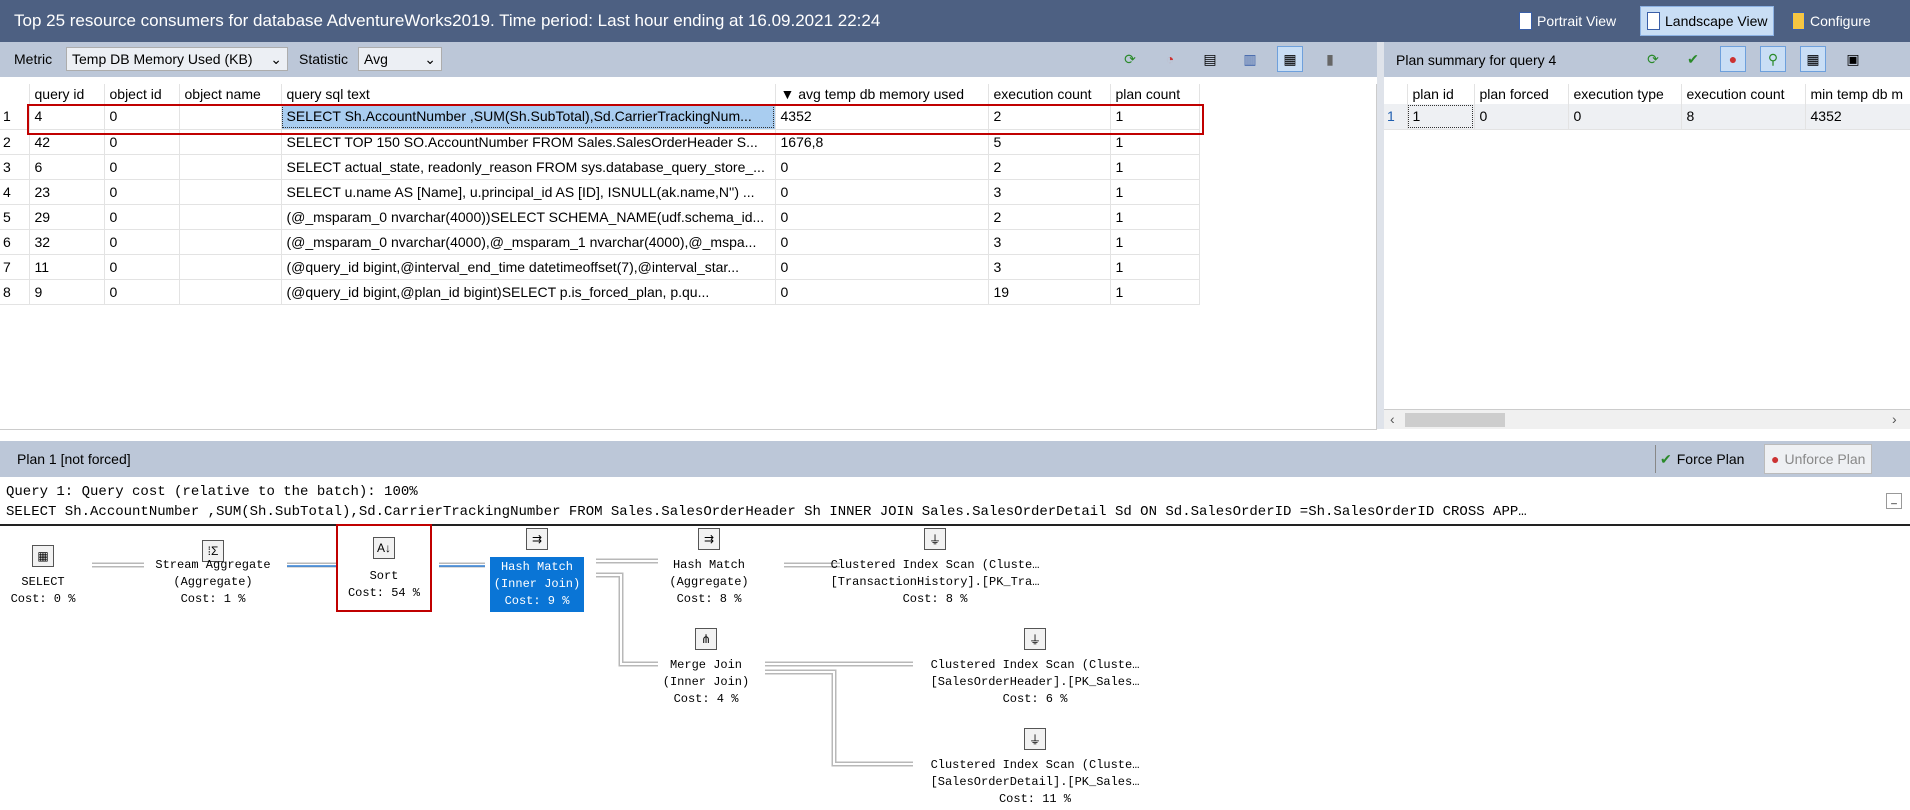 The image size is (1910, 810). Describe the element at coordinates (384, 568) in the screenshot. I see `sort-highlight-box` at that location.